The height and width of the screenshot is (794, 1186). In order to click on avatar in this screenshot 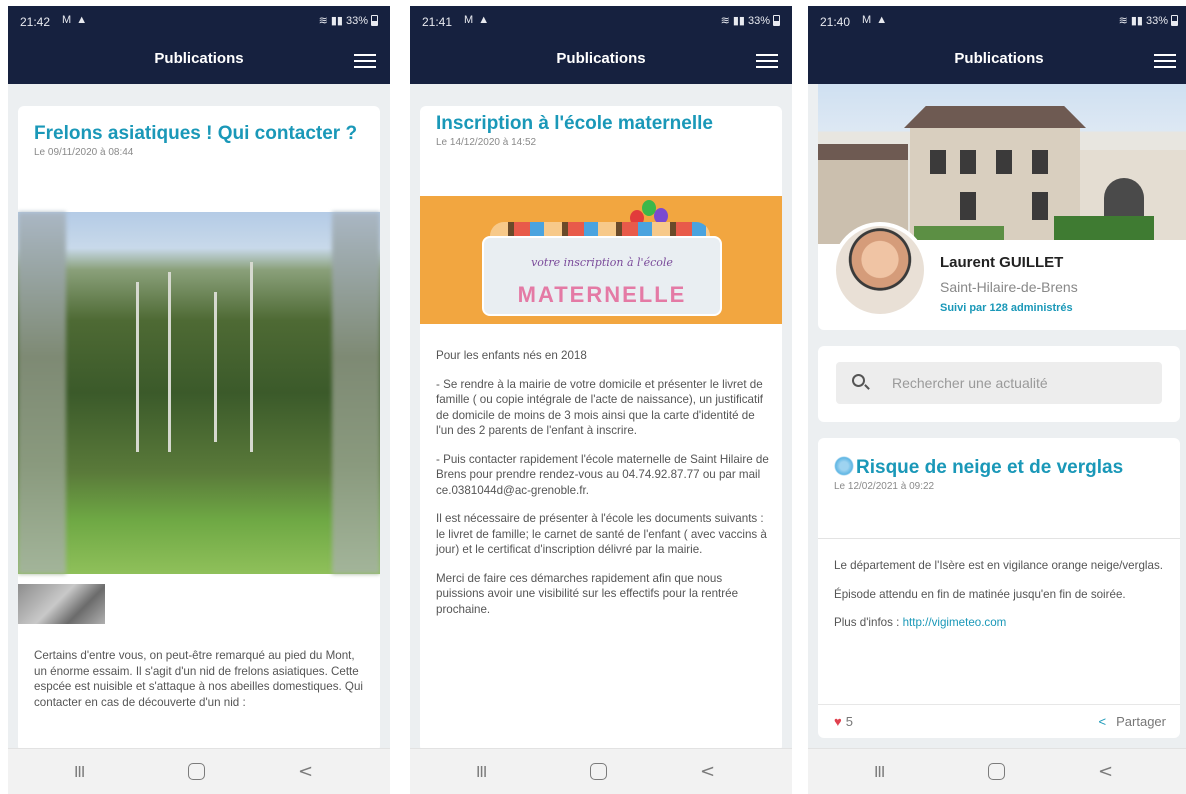, I will do `click(880, 270)`.